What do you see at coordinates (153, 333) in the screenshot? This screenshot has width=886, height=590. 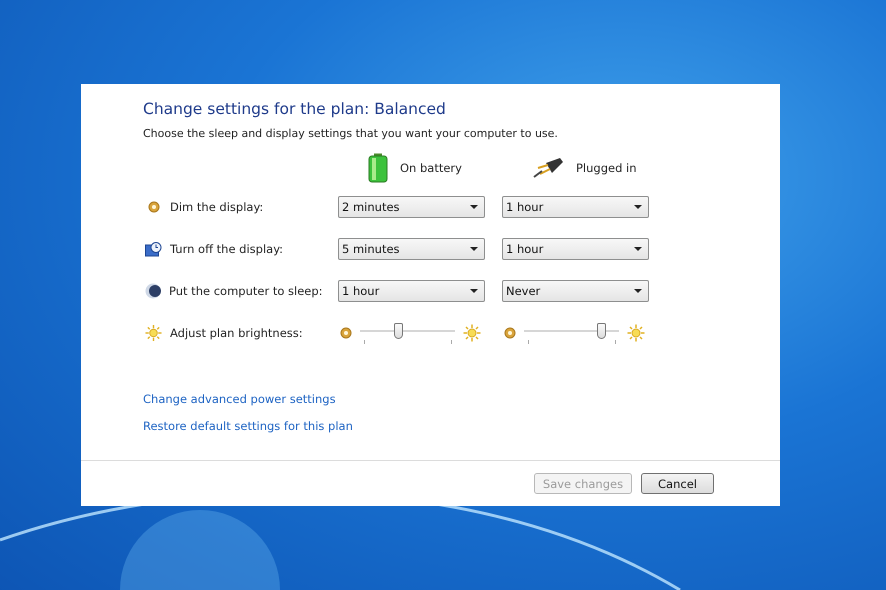 I see `brightness-icon` at bounding box center [153, 333].